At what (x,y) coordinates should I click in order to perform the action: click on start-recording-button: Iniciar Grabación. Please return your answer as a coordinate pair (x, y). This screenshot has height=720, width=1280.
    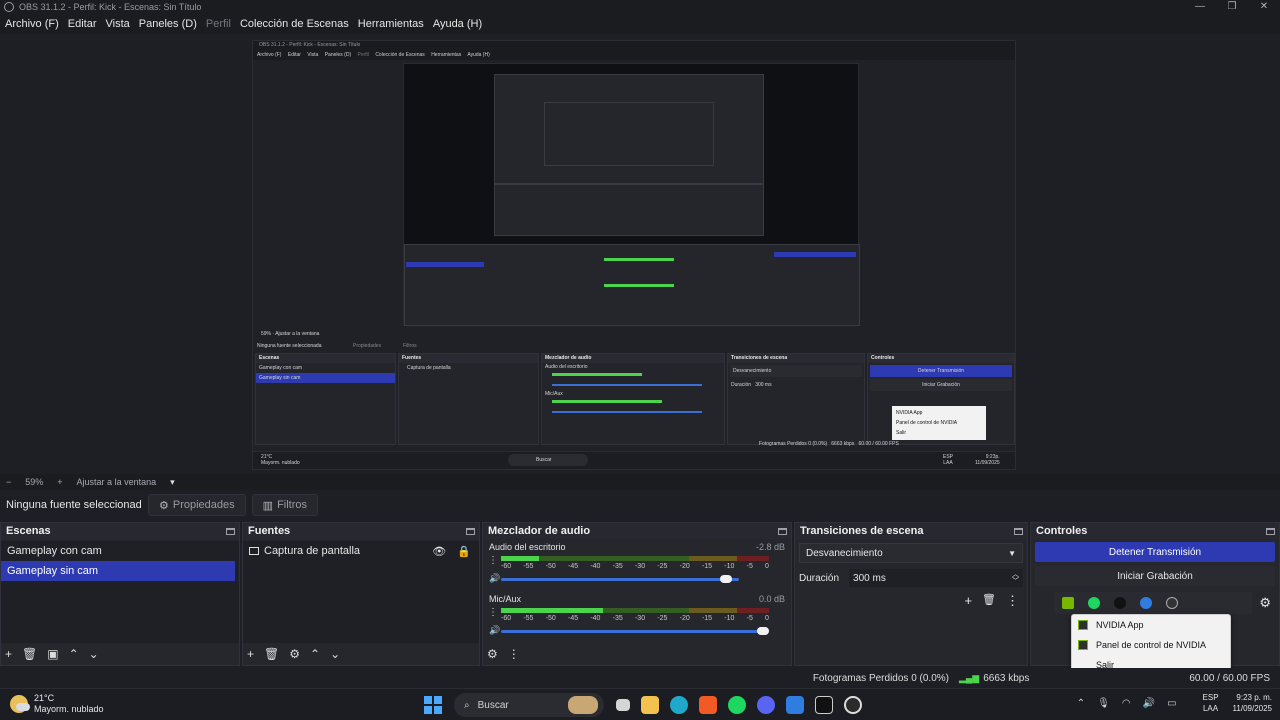
    Looking at the image, I should click on (1155, 576).